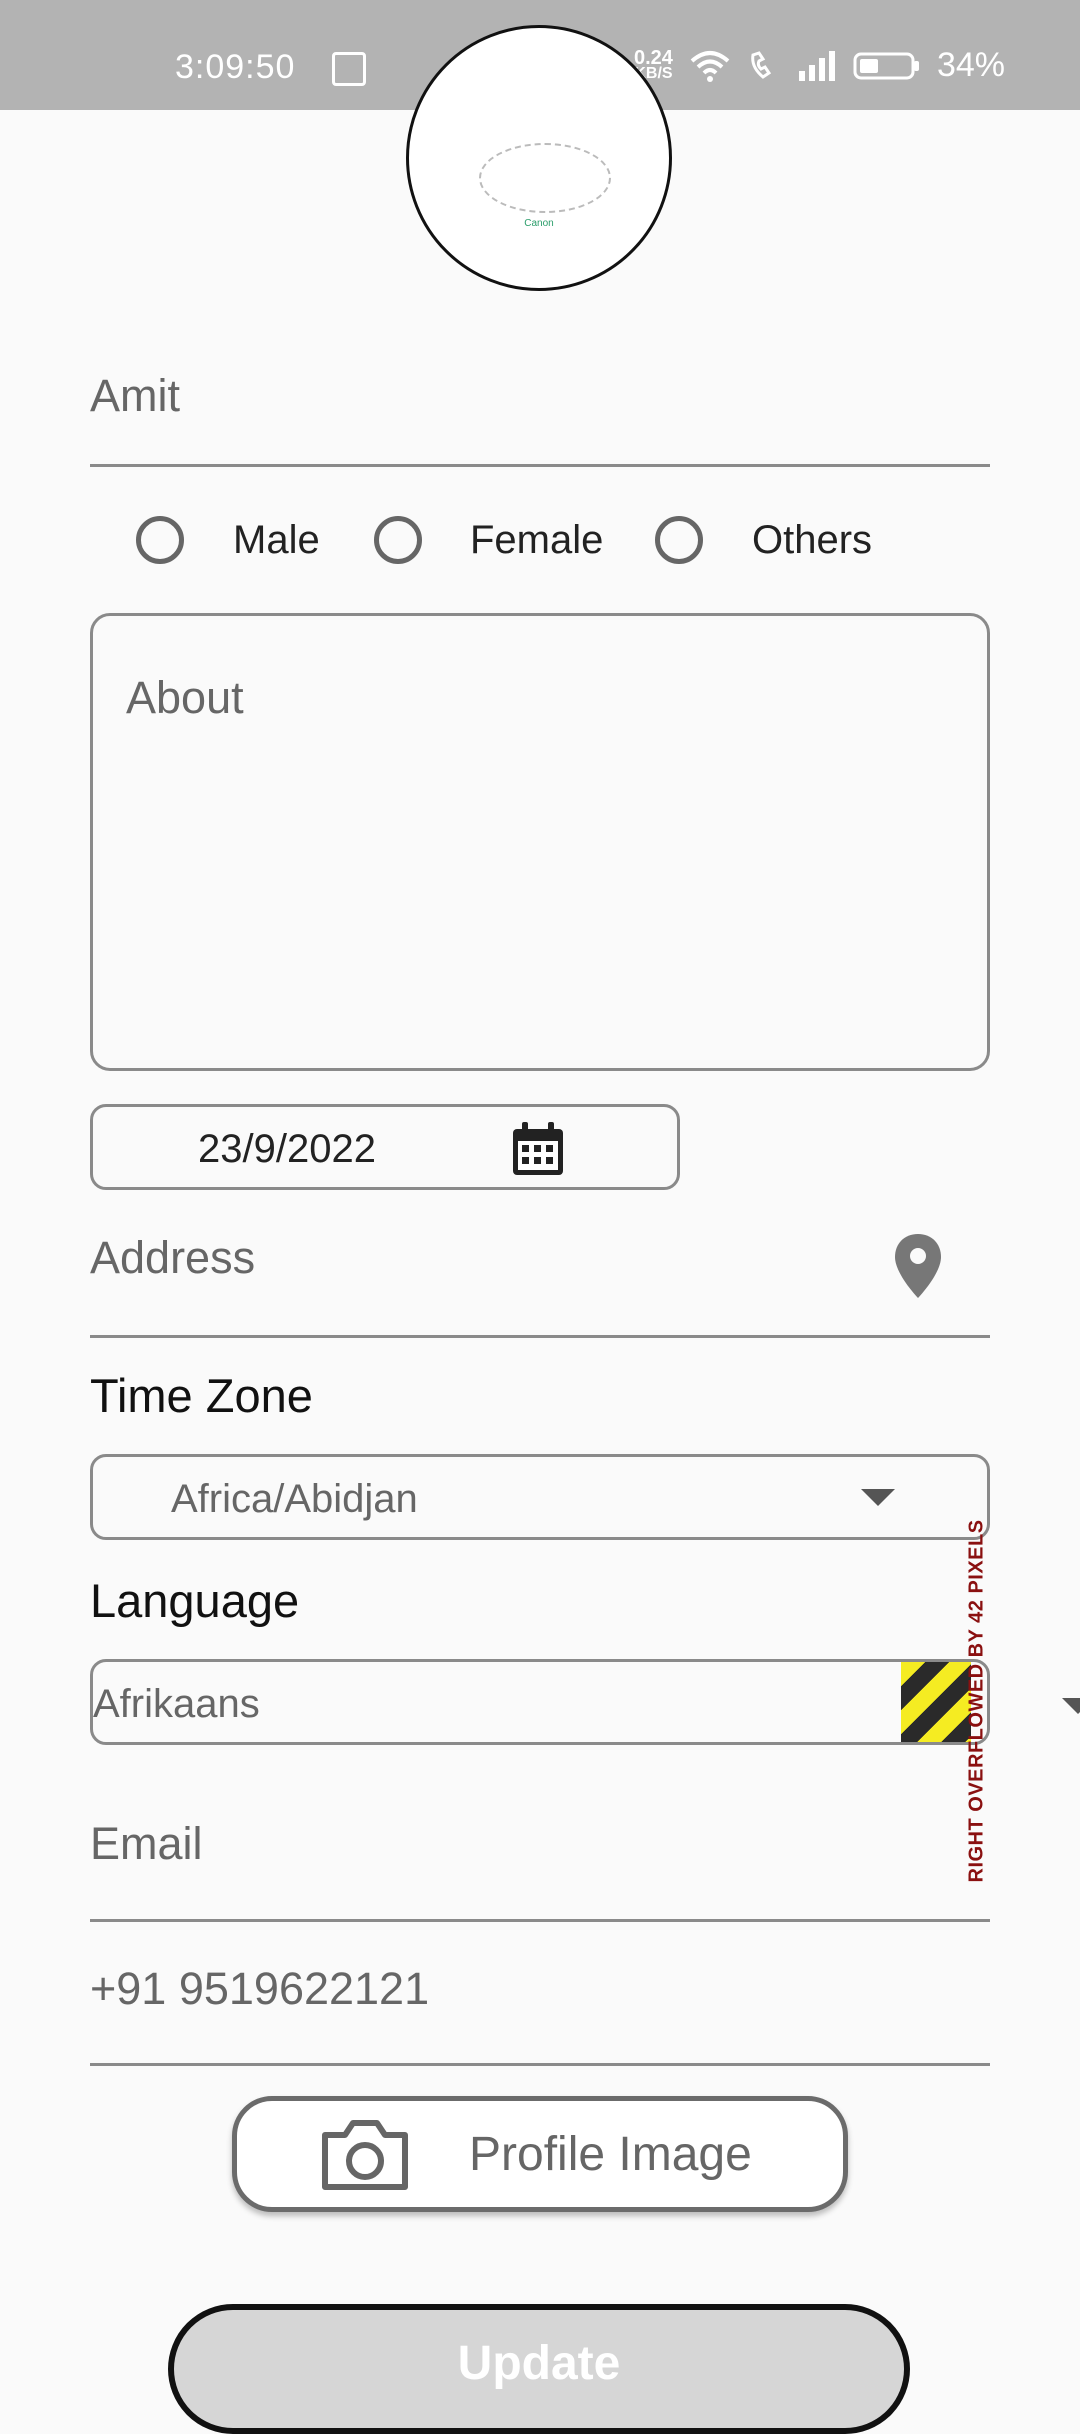  I want to click on radio-female, so click(398, 540).